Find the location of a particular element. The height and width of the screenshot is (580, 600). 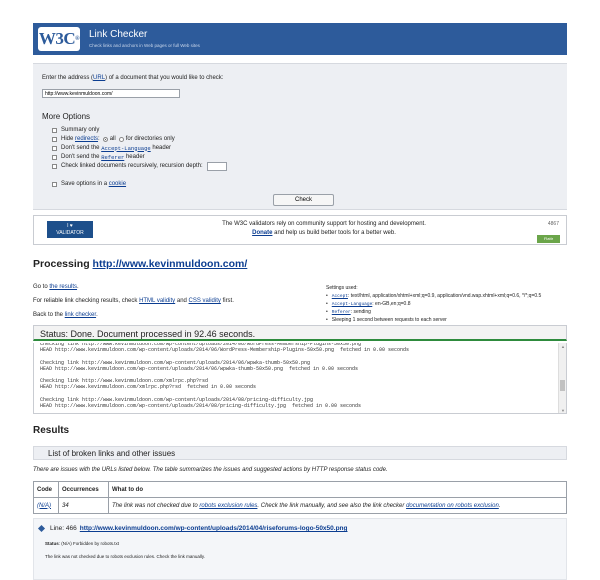

hide-redirects-option: Hide redirects: all for directories only is located at coordinates (113, 139).